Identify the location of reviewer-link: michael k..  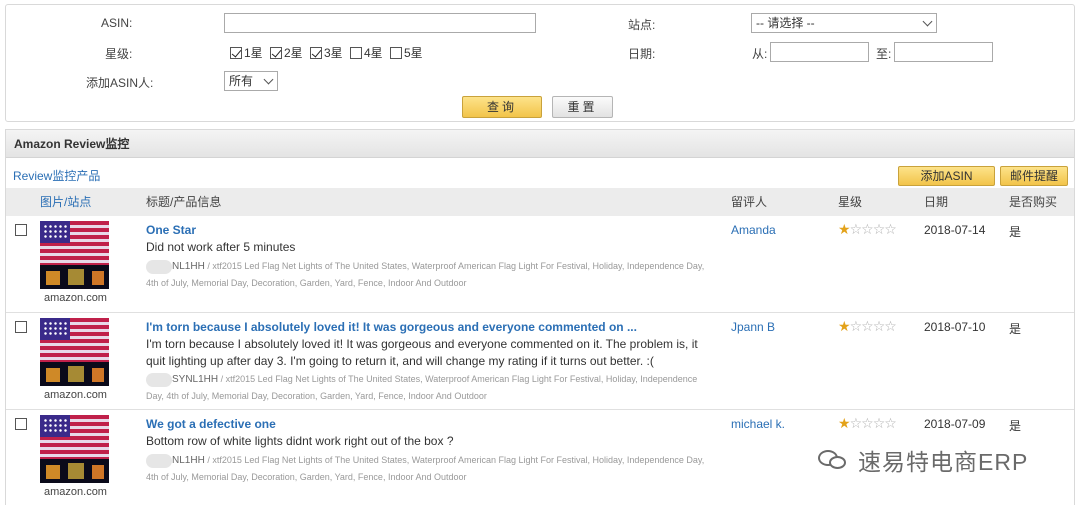
(758, 424).